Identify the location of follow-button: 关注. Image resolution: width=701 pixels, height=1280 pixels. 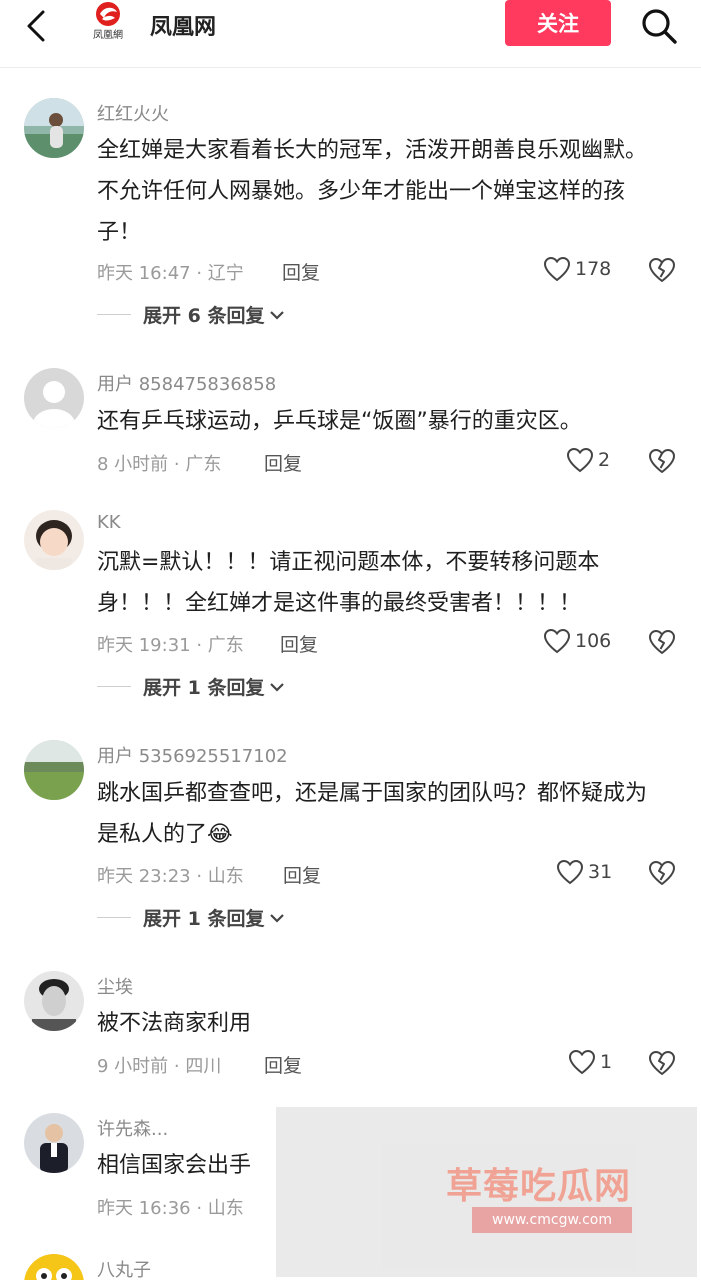
(558, 23).